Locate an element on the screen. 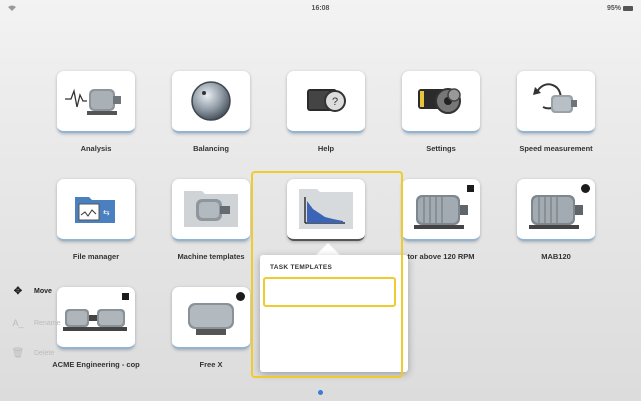 The image size is (641, 401). battery-icon is located at coordinates (628, 8).